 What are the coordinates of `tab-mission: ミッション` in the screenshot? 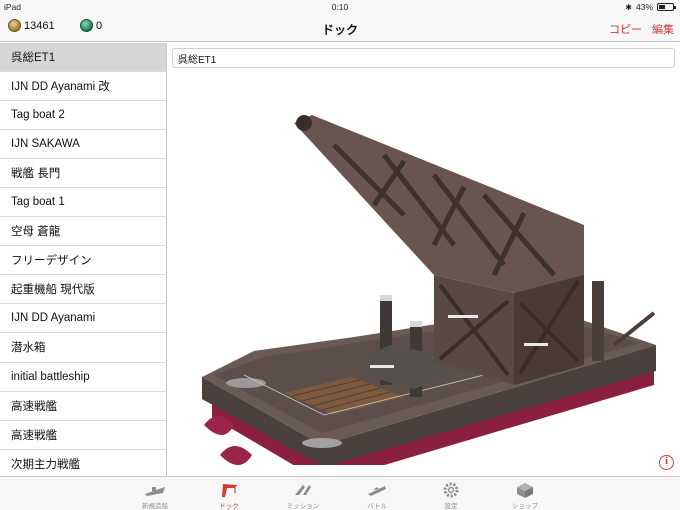 It's located at (303, 493).